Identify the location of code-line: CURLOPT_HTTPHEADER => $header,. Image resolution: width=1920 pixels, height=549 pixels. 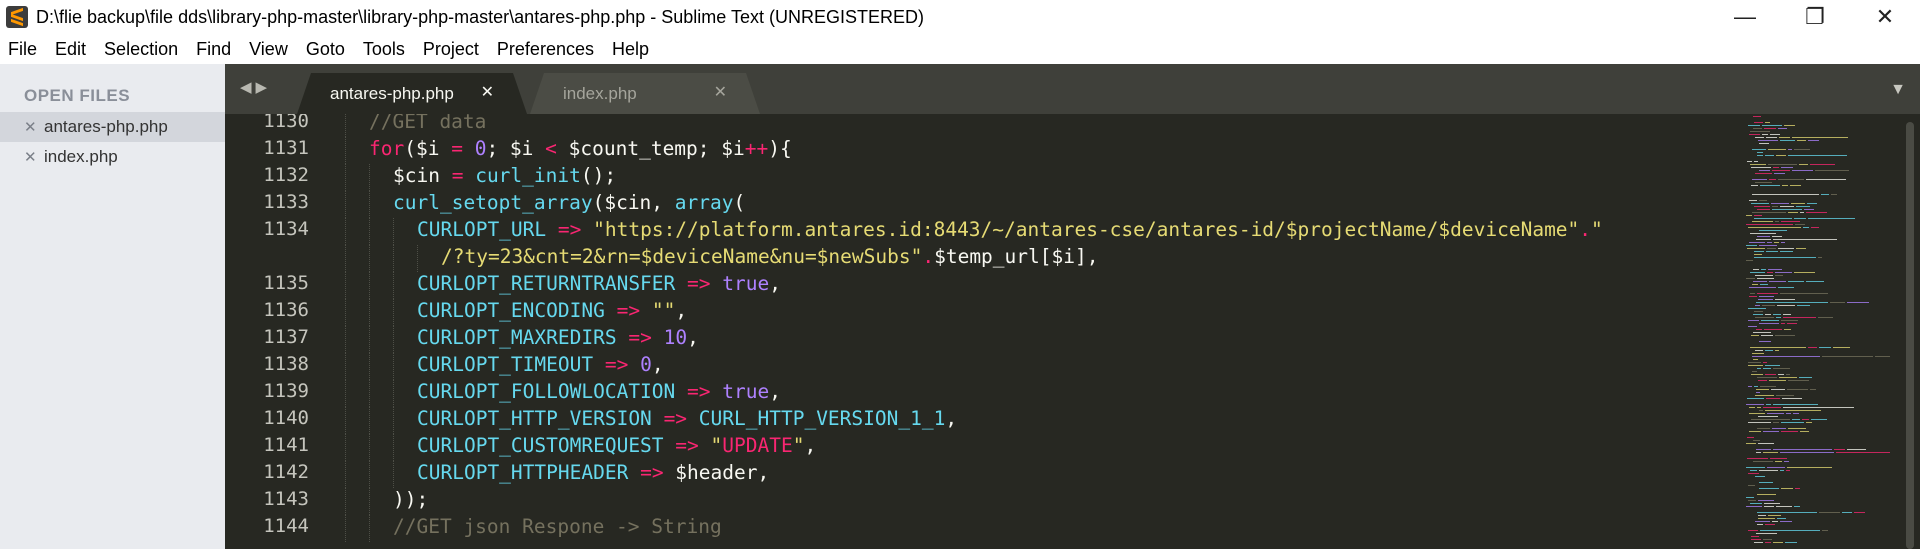
(593, 472).